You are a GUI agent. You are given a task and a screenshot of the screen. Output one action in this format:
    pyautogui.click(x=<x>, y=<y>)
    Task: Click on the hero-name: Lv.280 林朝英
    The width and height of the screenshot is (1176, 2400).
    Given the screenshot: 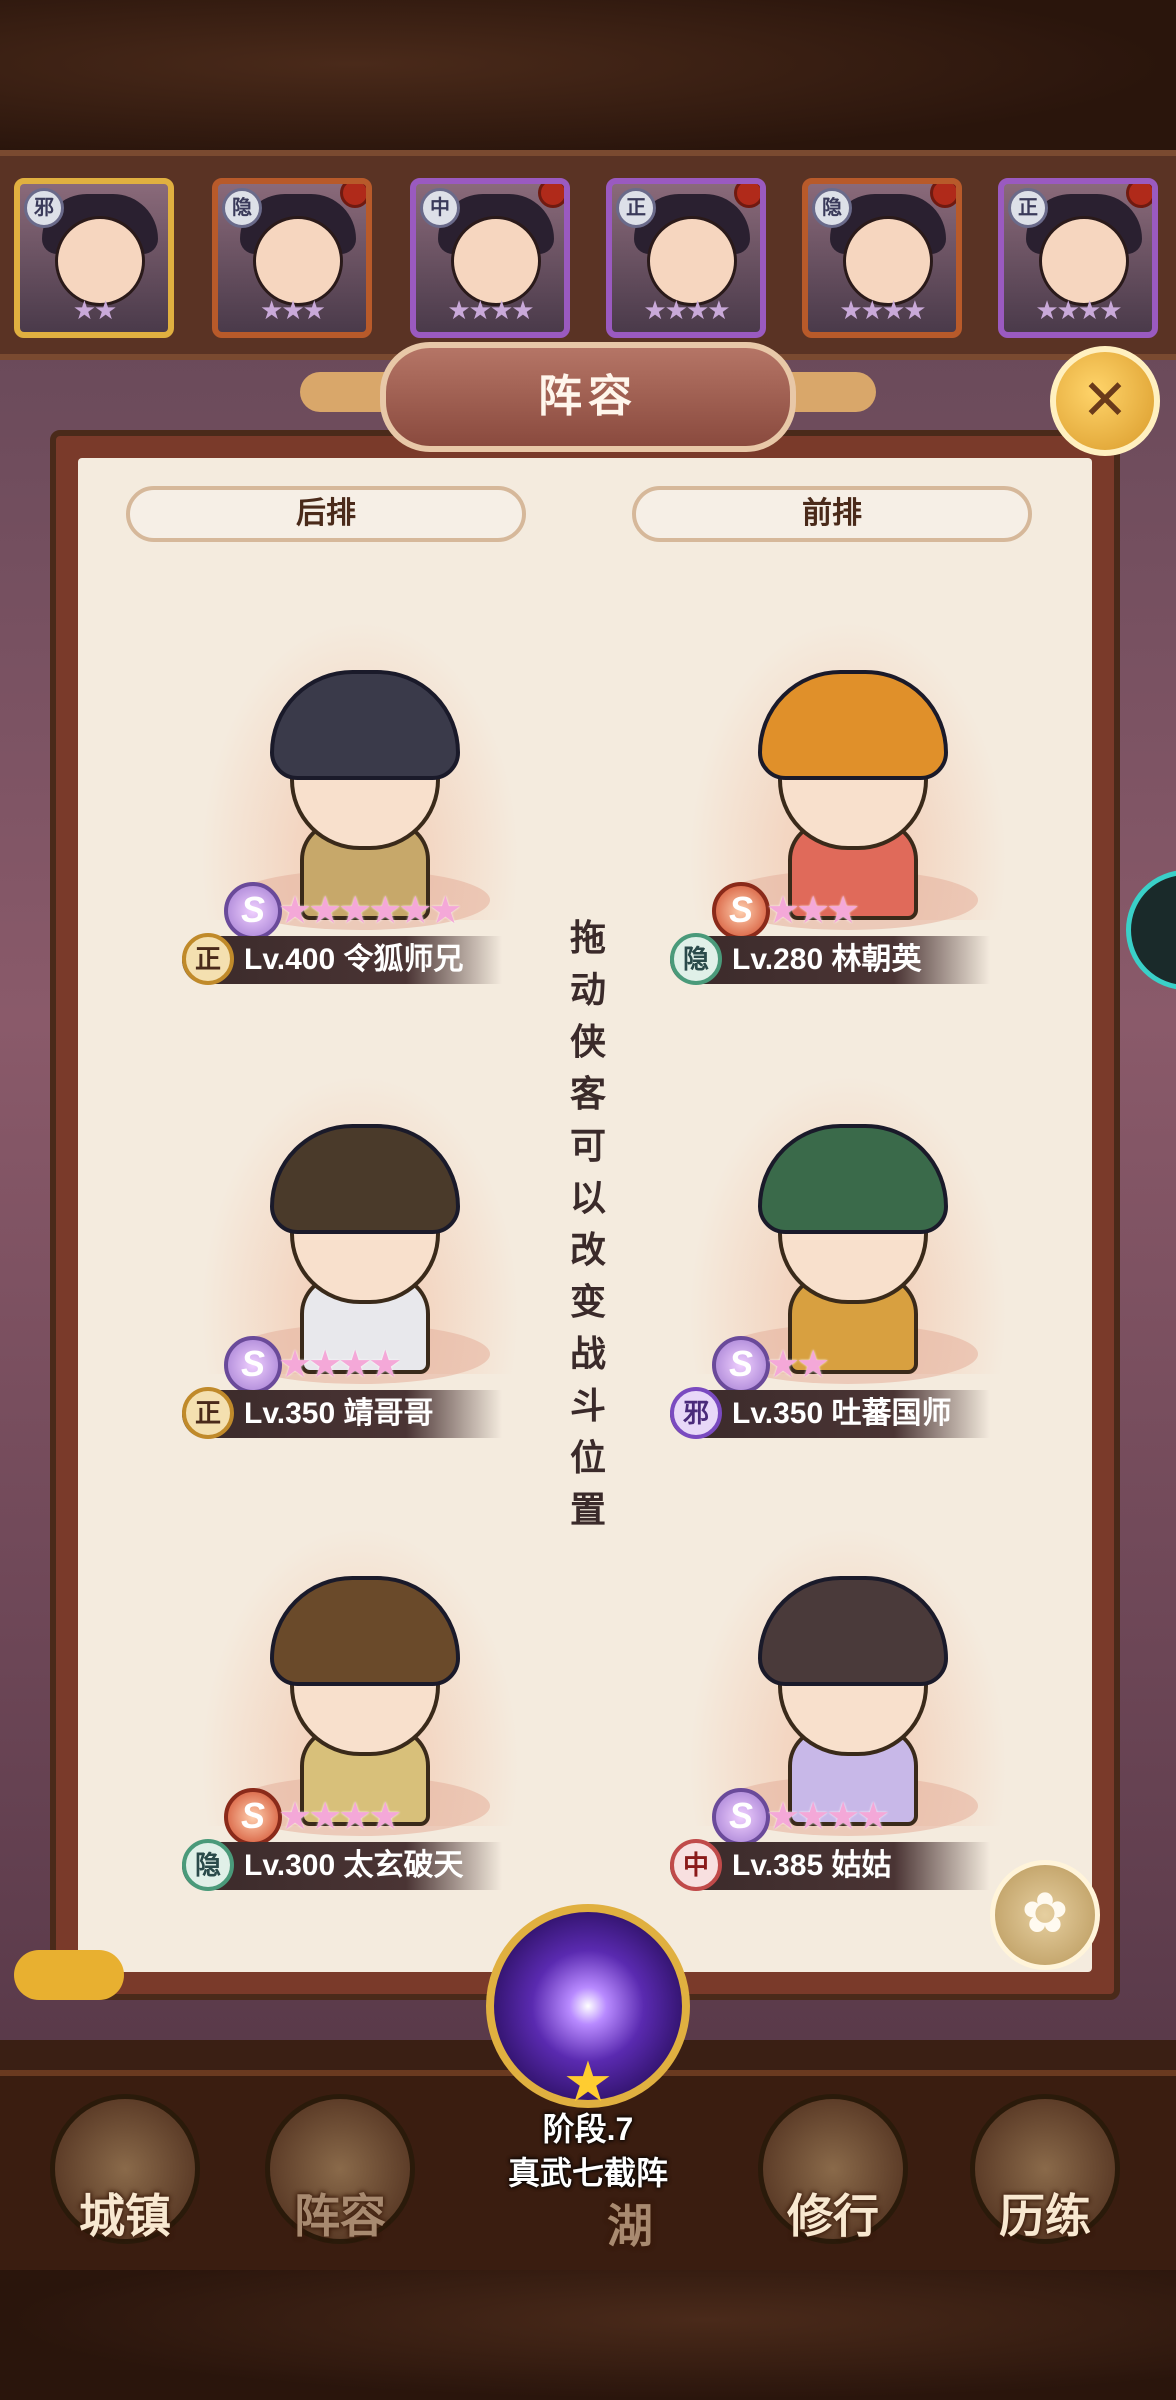 What is the action you would take?
    pyautogui.click(x=827, y=959)
    